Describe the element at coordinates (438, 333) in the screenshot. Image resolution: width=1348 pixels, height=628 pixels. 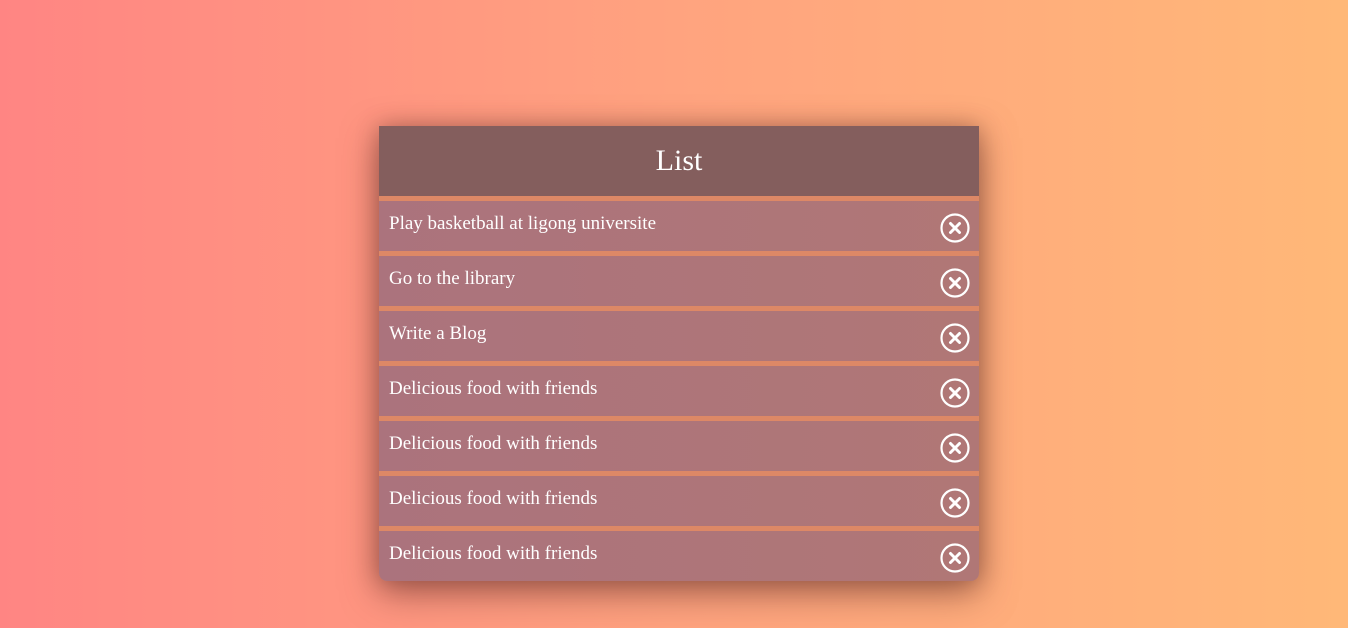
I see `list-item-text: Write a Blog` at that location.